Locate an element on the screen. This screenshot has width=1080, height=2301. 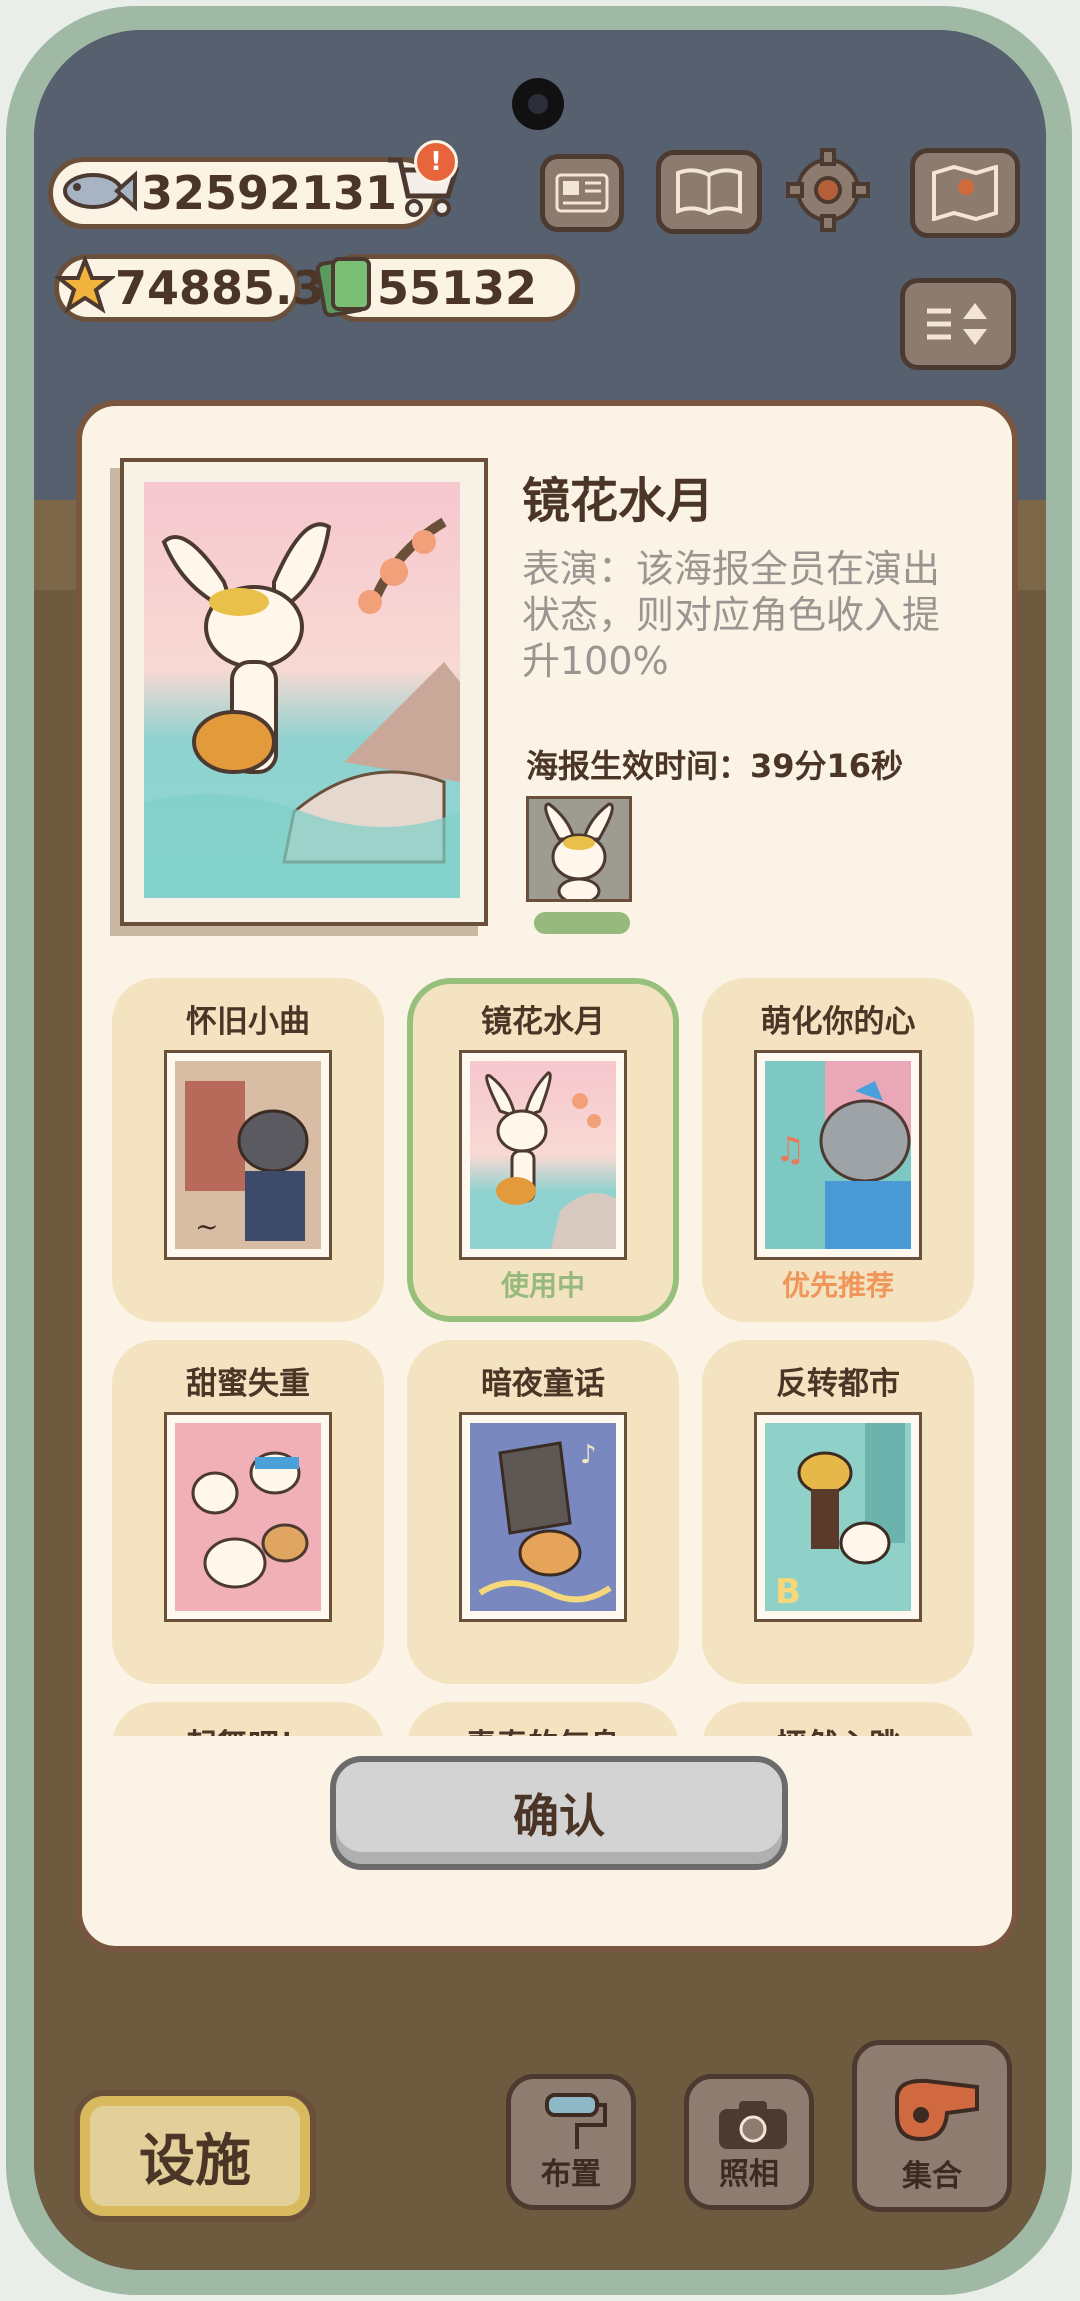
poster-card: 反转都市 B is located at coordinates (838, 1512).